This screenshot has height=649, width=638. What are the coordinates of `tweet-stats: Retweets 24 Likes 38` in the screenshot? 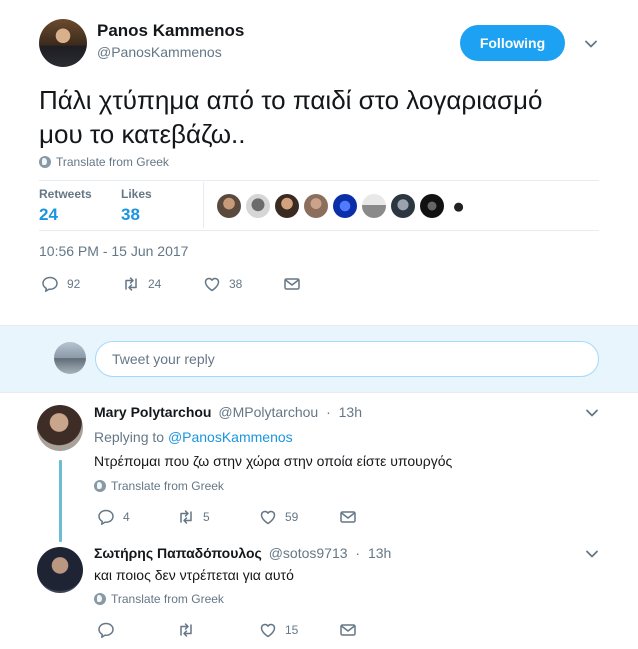 It's located at (121, 206).